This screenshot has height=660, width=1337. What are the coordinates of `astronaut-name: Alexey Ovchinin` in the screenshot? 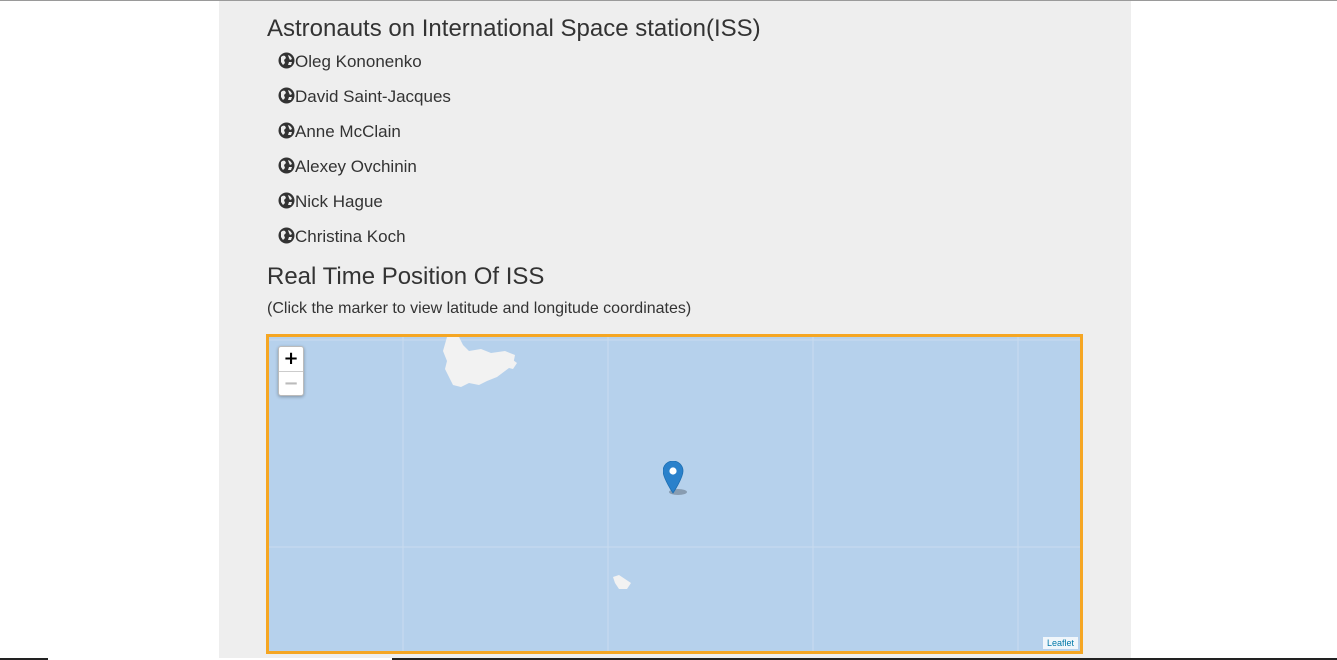 It's located at (356, 166).